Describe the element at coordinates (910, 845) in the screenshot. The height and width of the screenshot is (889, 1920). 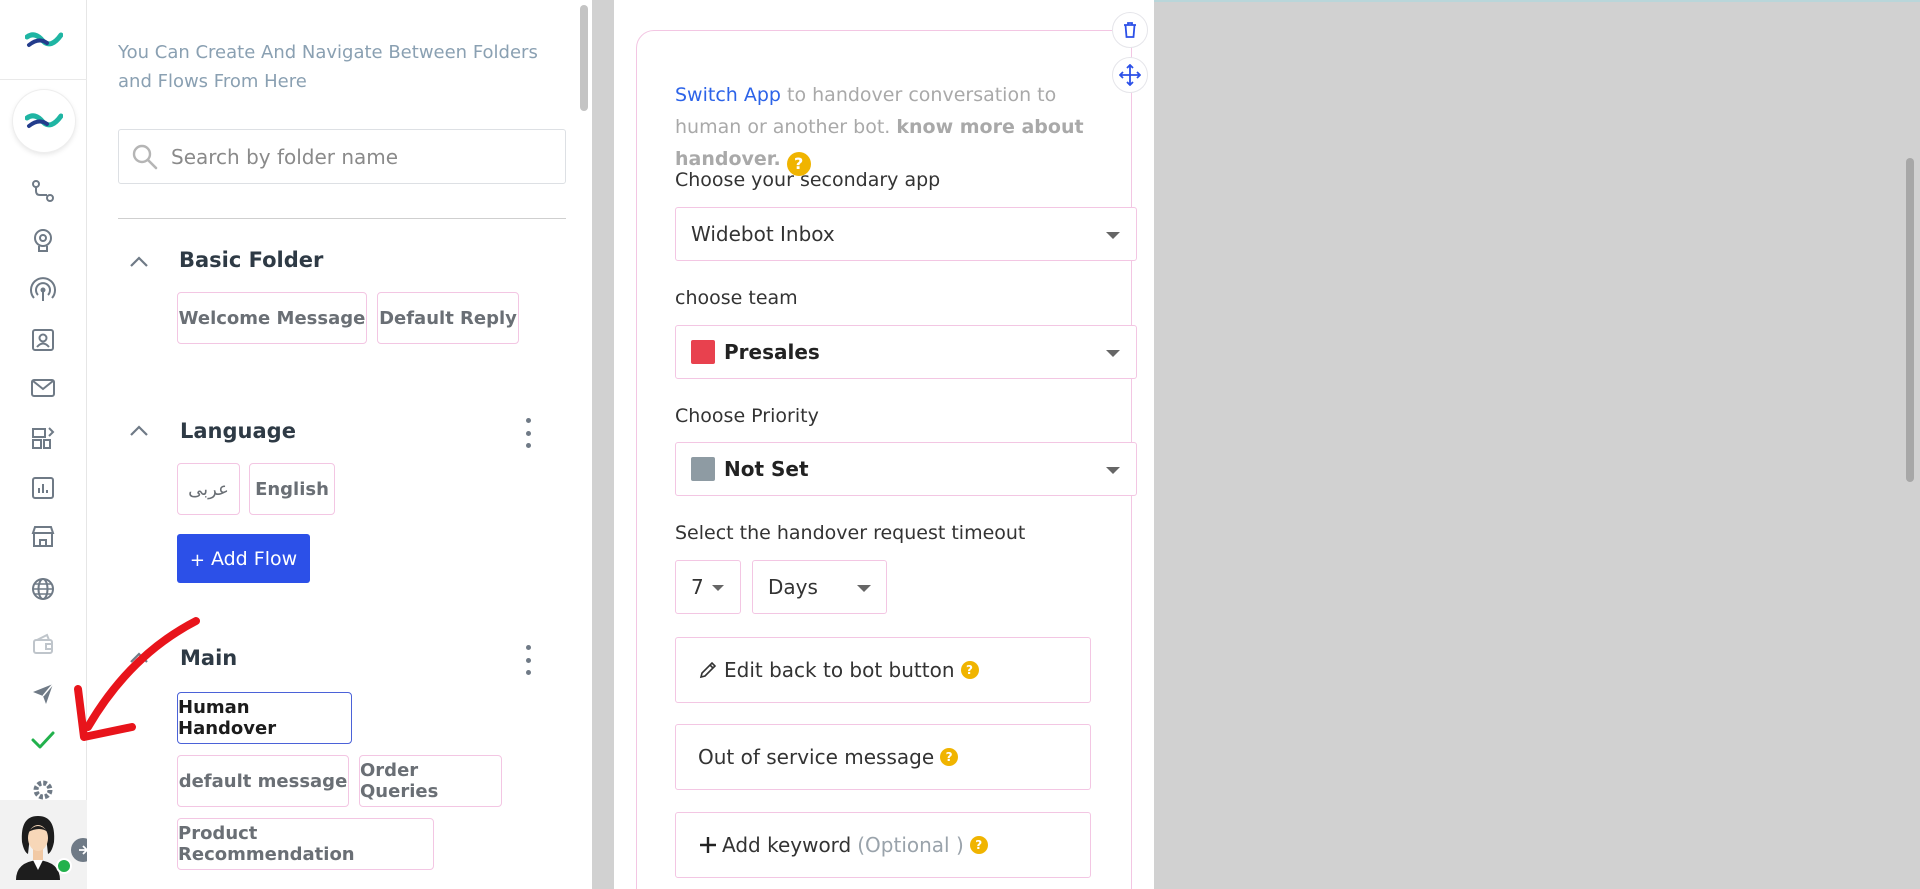
I see `add-keyword-optional: (Optional )` at that location.